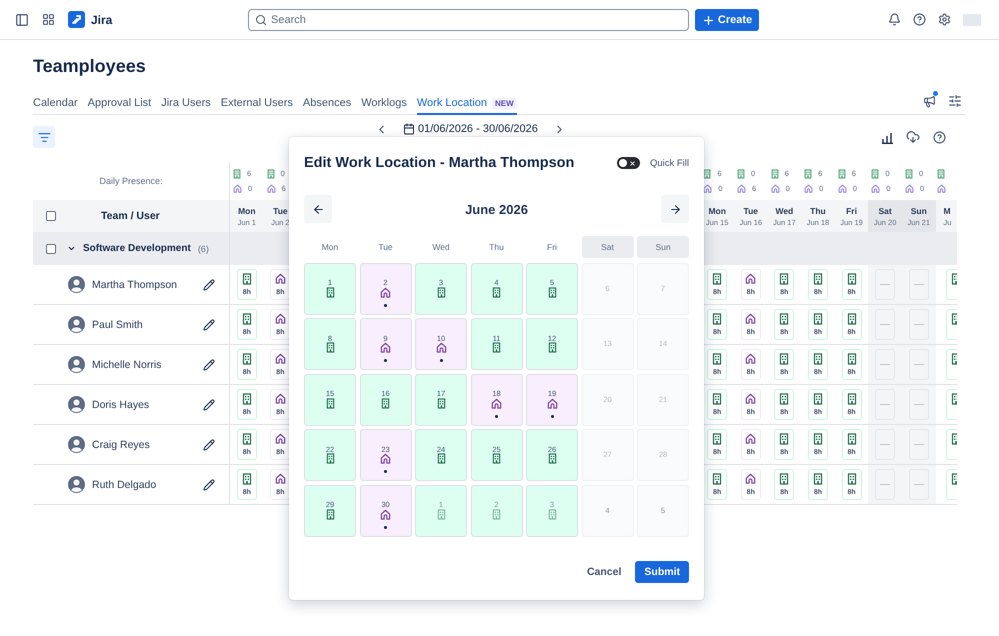 This screenshot has width=999, height=636. What do you see at coordinates (440, 163) in the screenshot?
I see `dialog-title: Edit Work Location - Martha Thompson` at bounding box center [440, 163].